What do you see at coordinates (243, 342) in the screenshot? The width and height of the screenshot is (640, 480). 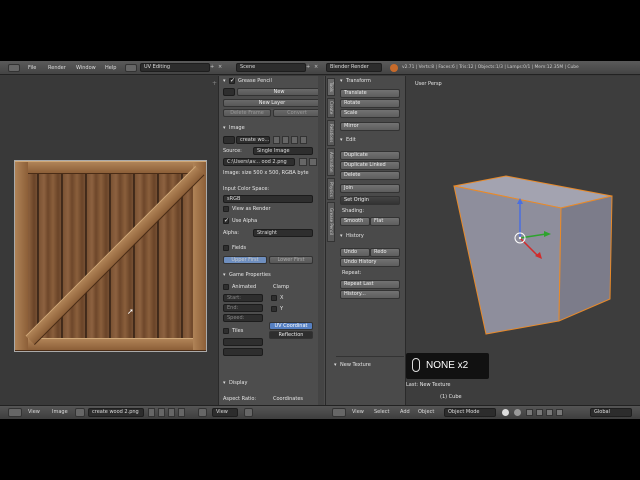 I see `tiles-x-field` at bounding box center [243, 342].